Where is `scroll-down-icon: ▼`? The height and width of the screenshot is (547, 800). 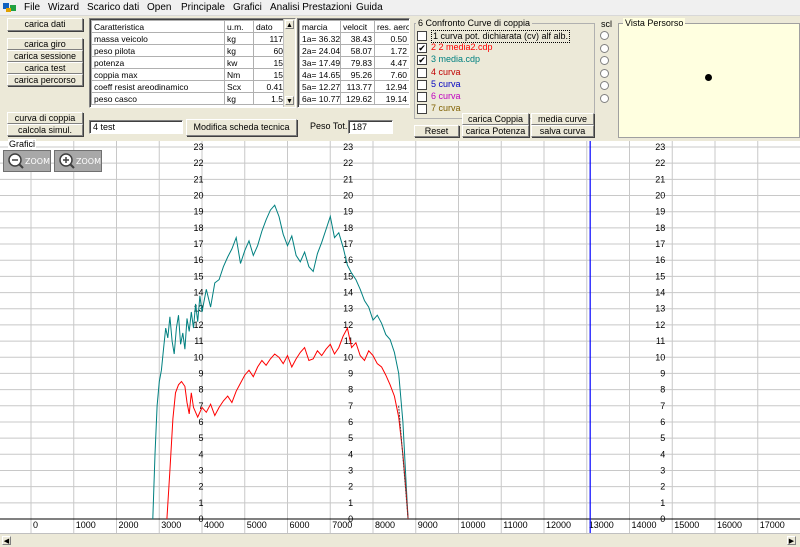
scroll-down-icon: ▼ is located at coordinates (289, 100).